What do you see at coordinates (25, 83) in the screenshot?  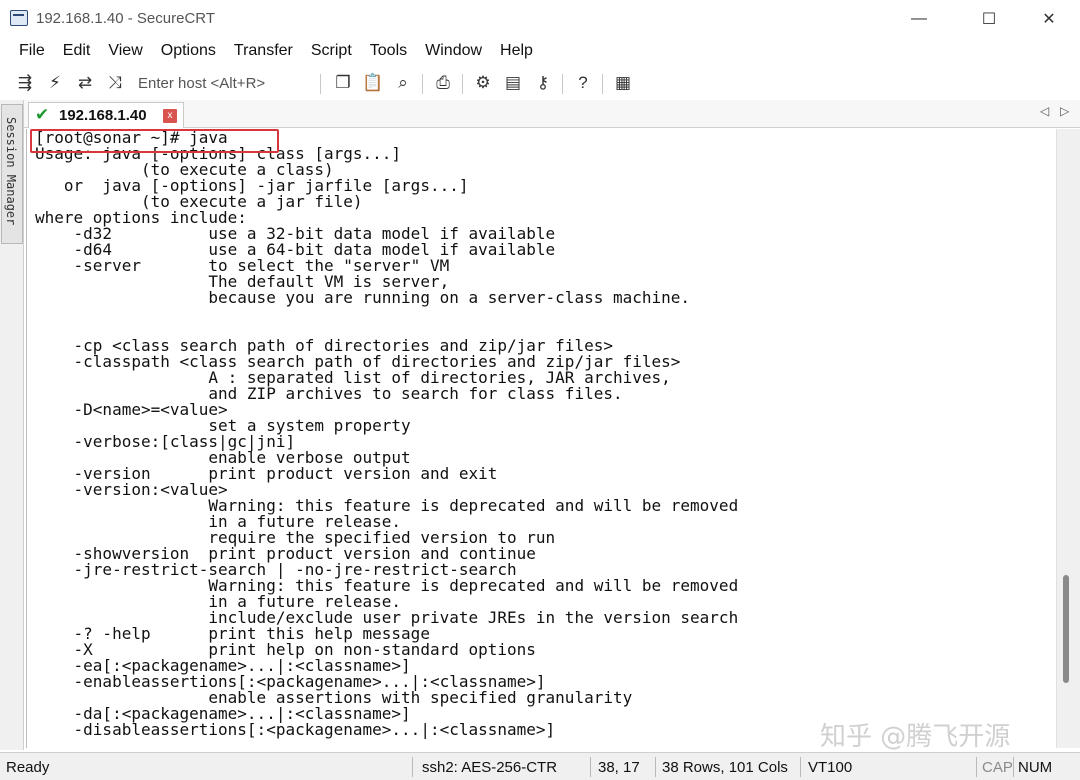 I see `connect-icon: ⇶` at bounding box center [25, 83].